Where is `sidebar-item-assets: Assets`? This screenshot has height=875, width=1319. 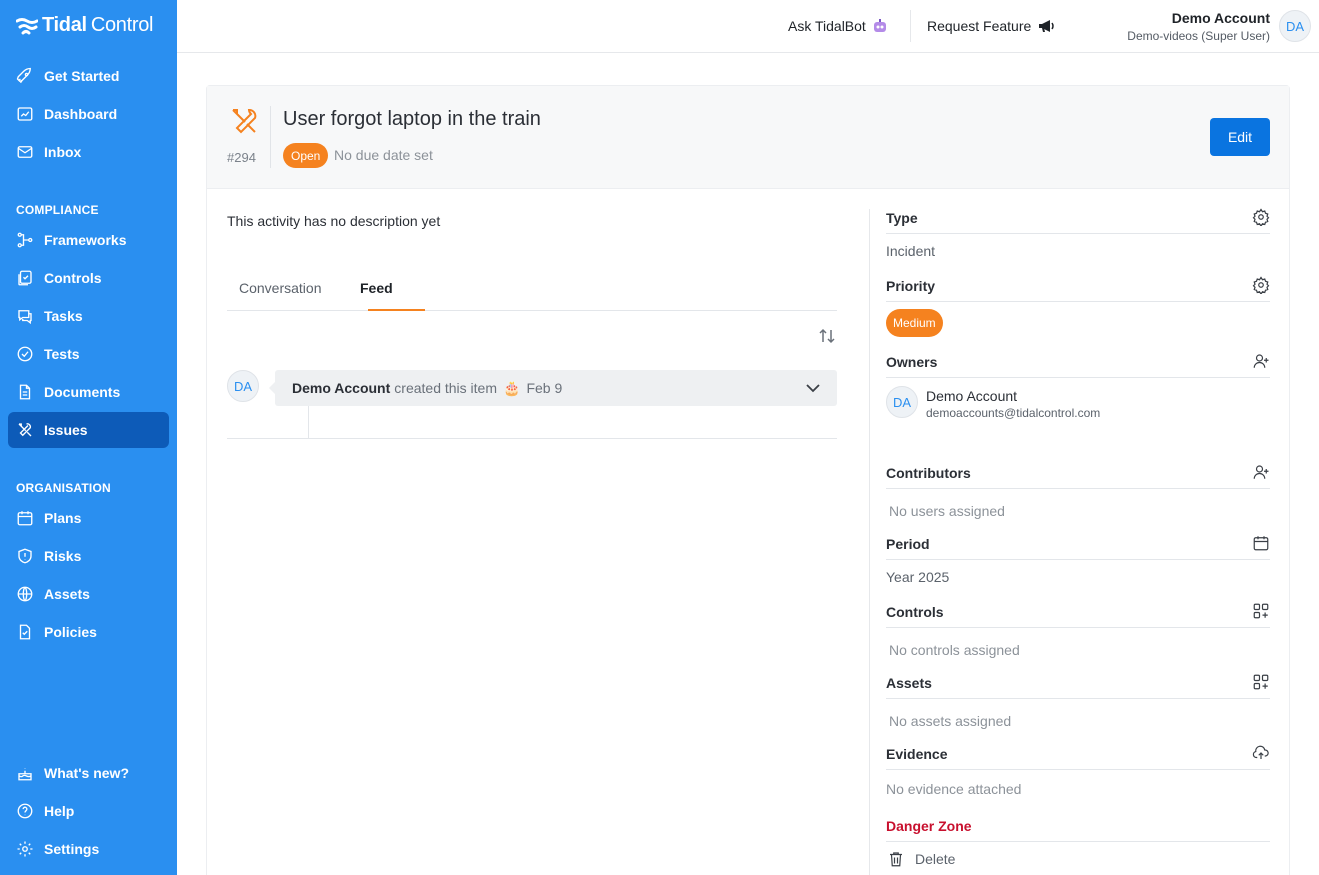
sidebar-item-assets: Assets is located at coordinates (88, 594).